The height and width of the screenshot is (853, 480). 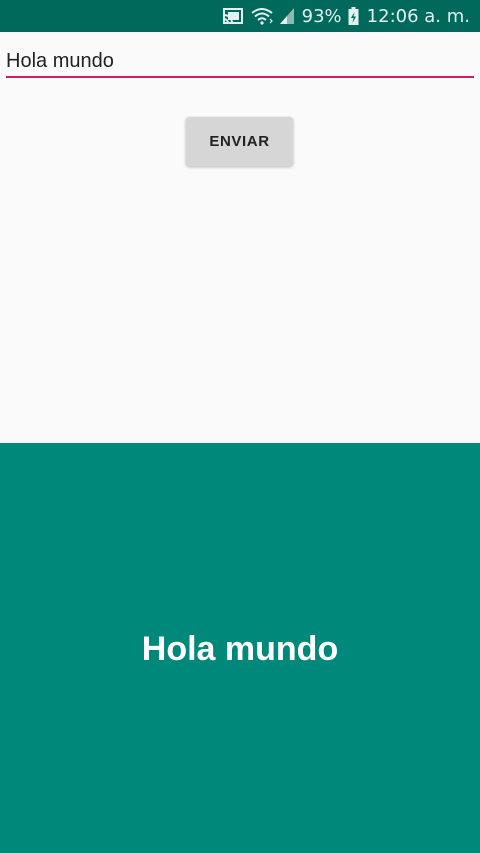 I want to click on send-button: ENVIAR, so click(x=239, y=141).